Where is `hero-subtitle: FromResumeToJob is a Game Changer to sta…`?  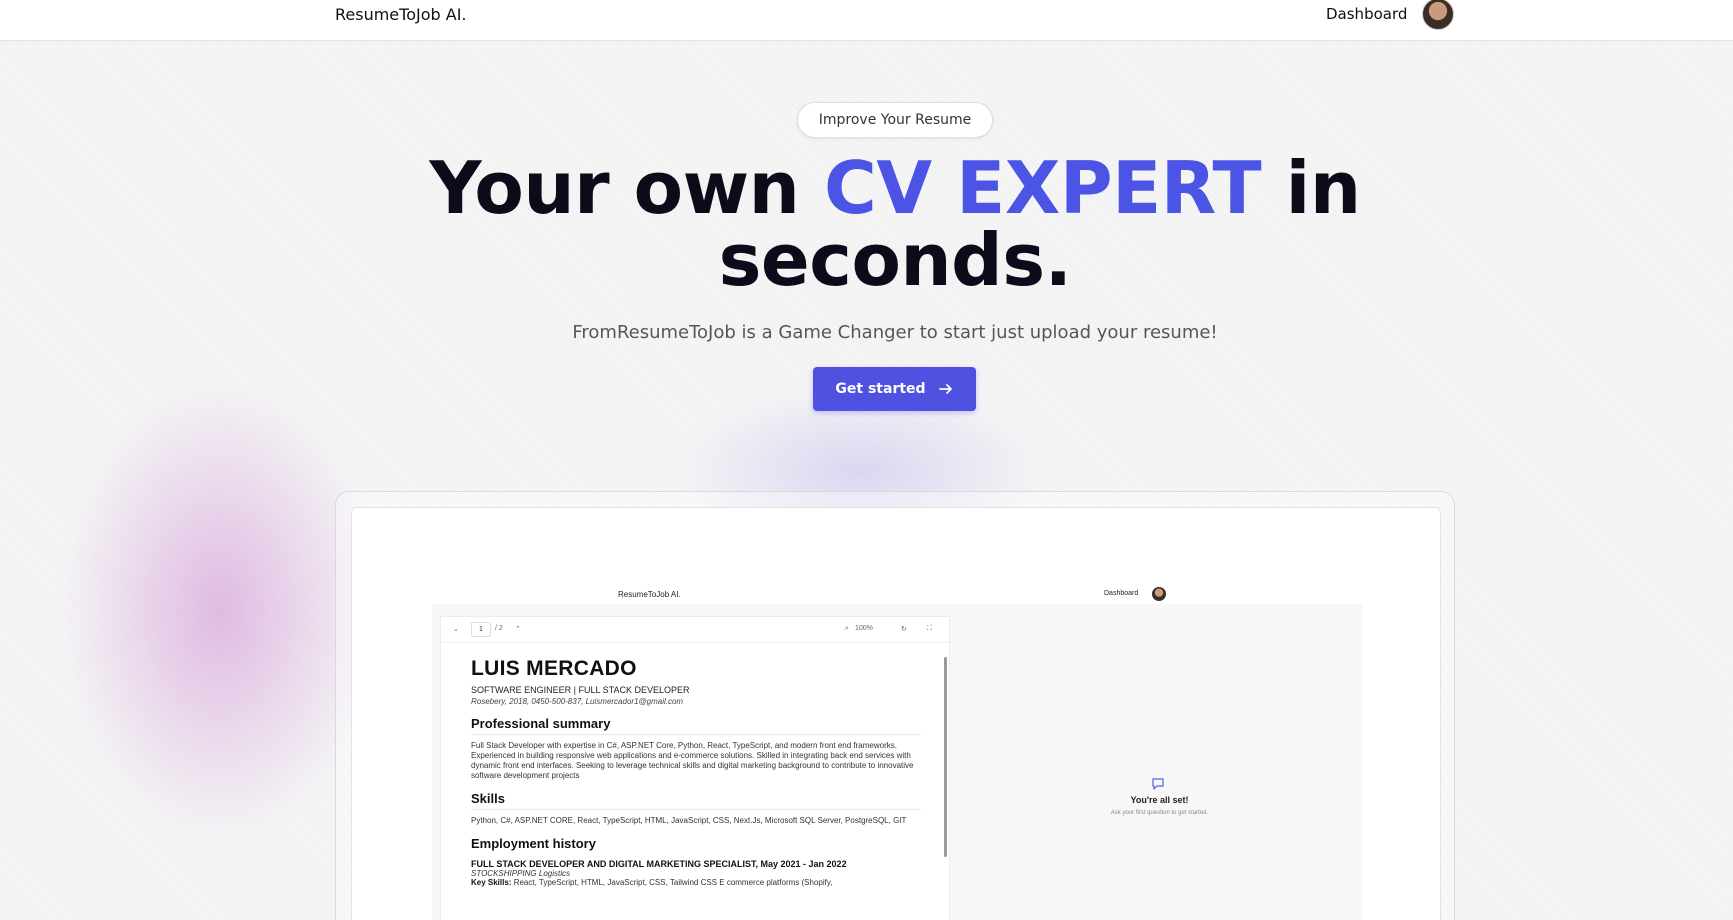
hero-subtitle: FromResumeToJob is a Game Changer to sta… is located at coordinates (895, 332).